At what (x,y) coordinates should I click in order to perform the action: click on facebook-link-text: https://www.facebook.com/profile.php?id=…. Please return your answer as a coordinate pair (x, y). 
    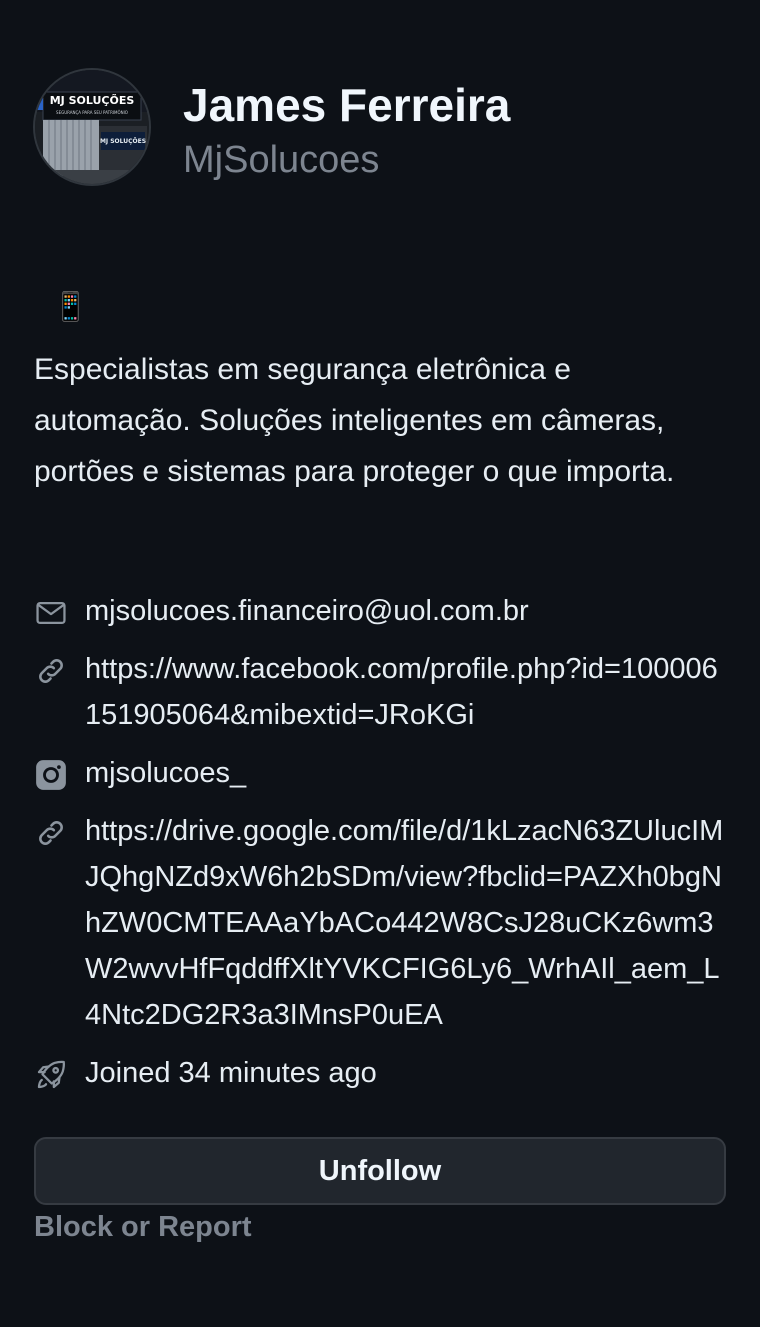
    Looking at the image, I should click on (407, 692).